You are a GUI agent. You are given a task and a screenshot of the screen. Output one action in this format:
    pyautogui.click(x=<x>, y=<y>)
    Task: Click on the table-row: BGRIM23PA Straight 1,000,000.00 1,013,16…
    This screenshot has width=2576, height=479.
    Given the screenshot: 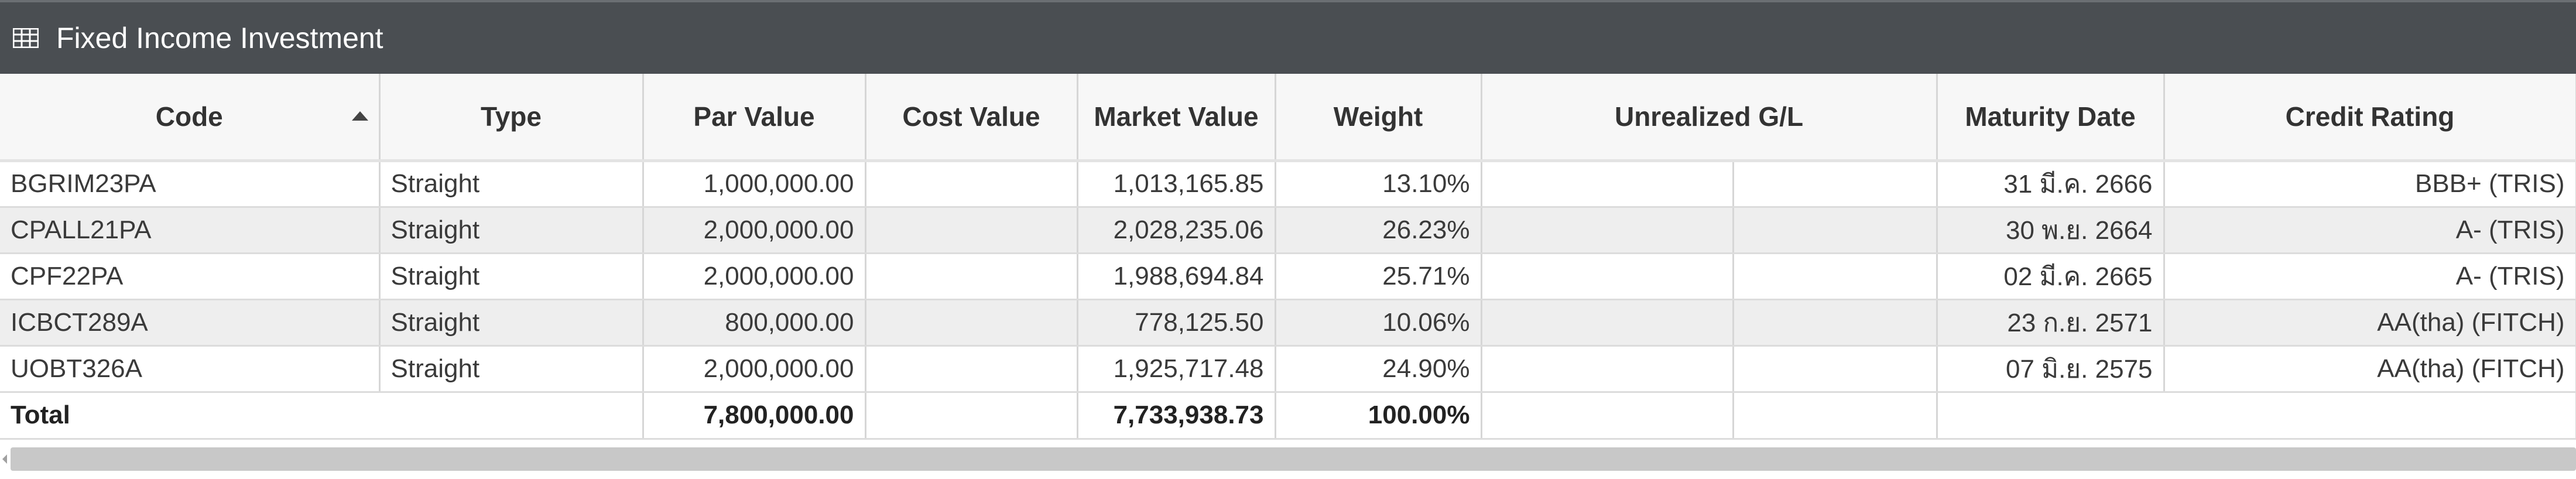 What is the action you would take?
    pyautogui.click(x=1288, y=184)
    